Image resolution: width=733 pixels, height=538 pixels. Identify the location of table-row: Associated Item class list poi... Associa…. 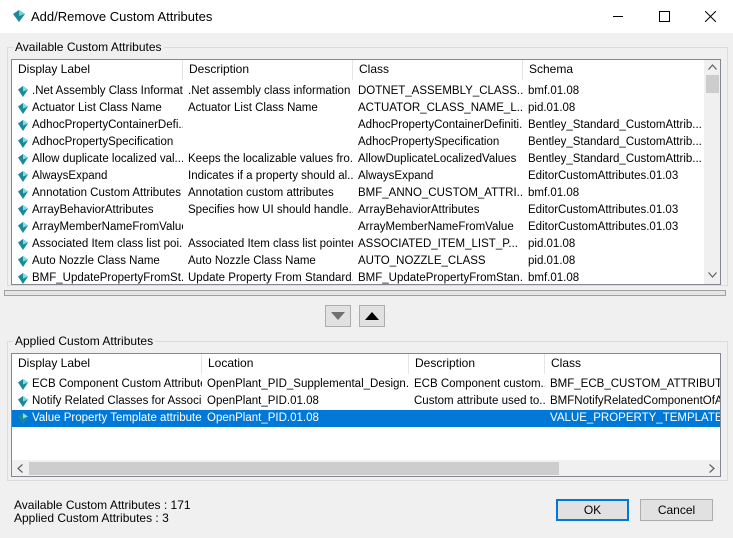
(358, 244).